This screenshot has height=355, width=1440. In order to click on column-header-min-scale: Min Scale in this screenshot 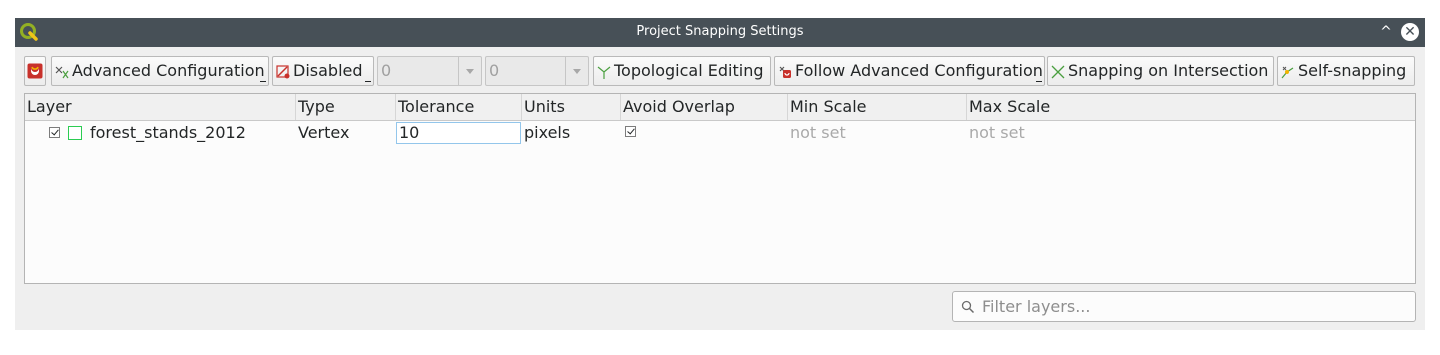, I will do `click(877, 107)`.